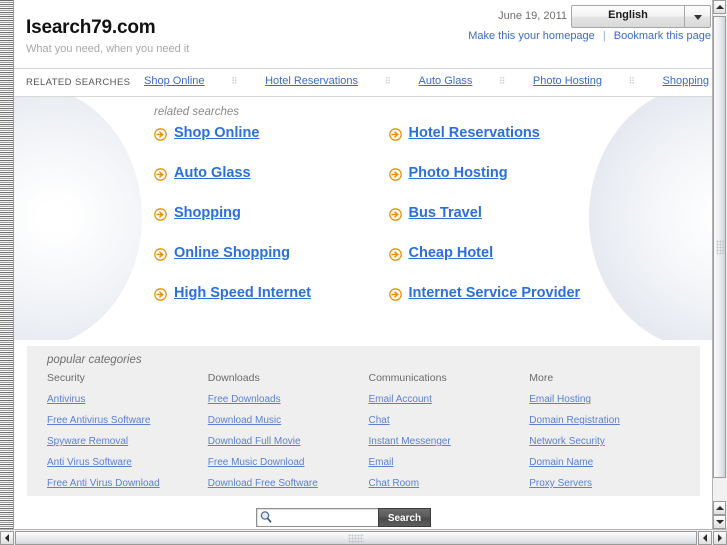 This screenshot has height=545, width=727. I want to click on link-cell: Online Shopping, so click(271, 265).